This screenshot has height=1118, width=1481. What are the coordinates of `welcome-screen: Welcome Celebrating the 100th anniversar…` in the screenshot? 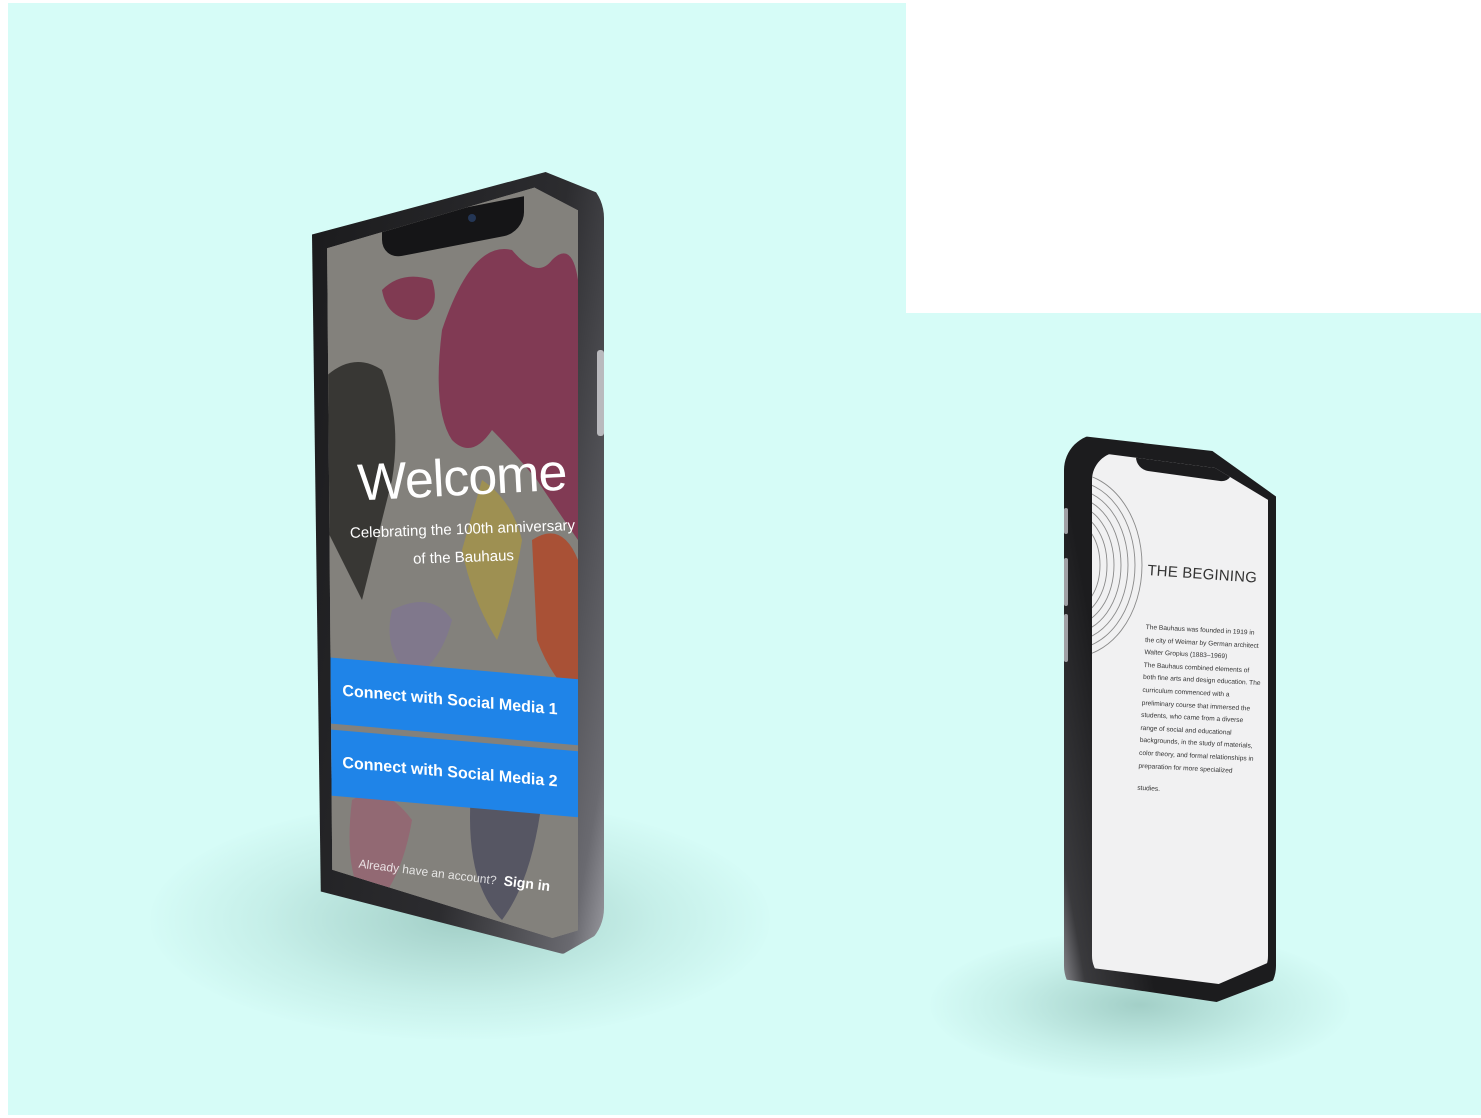 It's located at (452, 562).